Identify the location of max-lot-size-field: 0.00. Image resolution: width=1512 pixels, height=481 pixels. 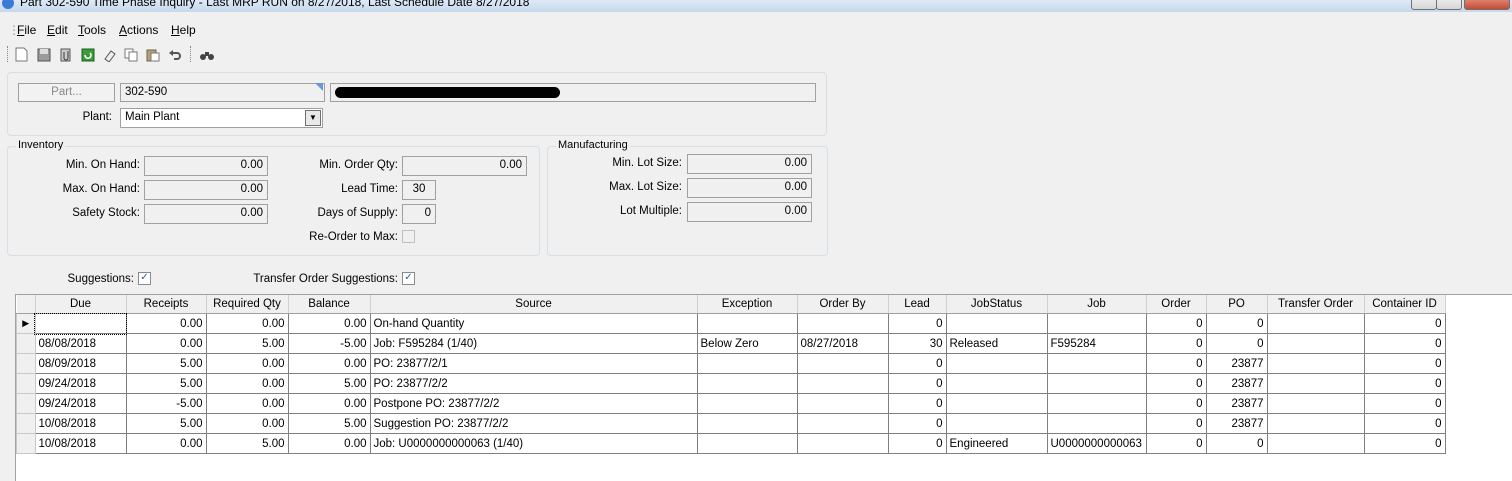
(749, 188).